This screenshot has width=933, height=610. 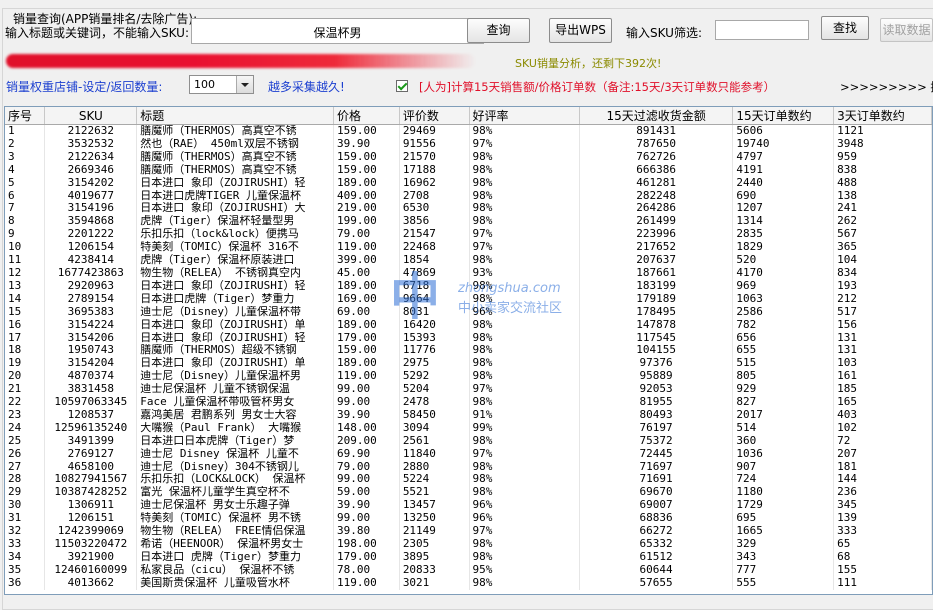 What do you see at coordinates (783, 299) in the screenshot?
I see `table-cell: 1063` at bounding box center [783, 299].